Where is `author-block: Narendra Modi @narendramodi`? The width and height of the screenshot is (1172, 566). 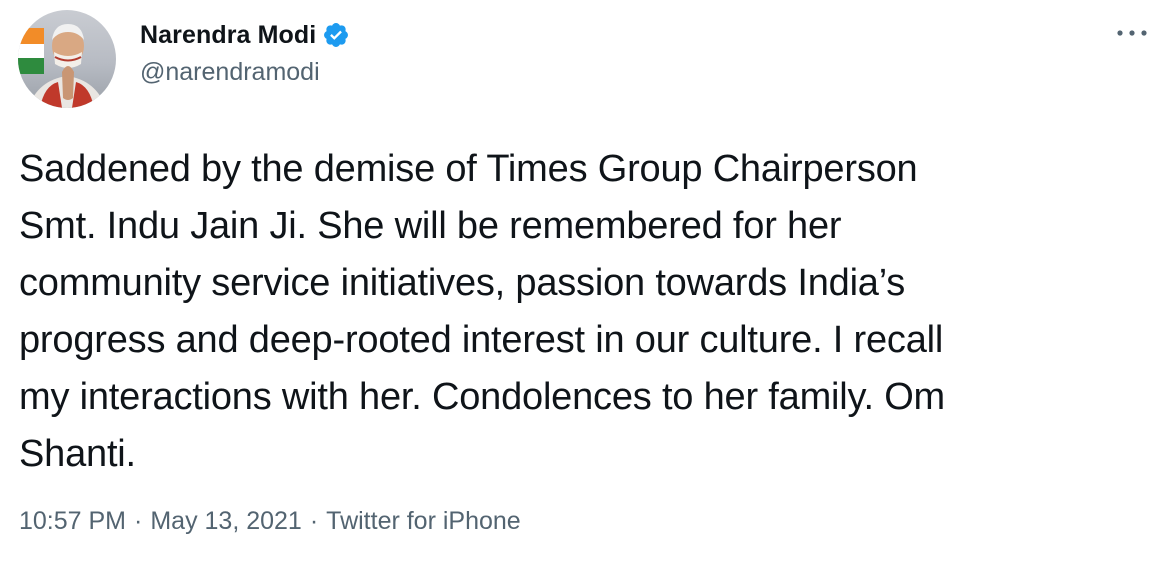
author-block: Narendra Modi @narendramodi is located at coordinates (245, 52).